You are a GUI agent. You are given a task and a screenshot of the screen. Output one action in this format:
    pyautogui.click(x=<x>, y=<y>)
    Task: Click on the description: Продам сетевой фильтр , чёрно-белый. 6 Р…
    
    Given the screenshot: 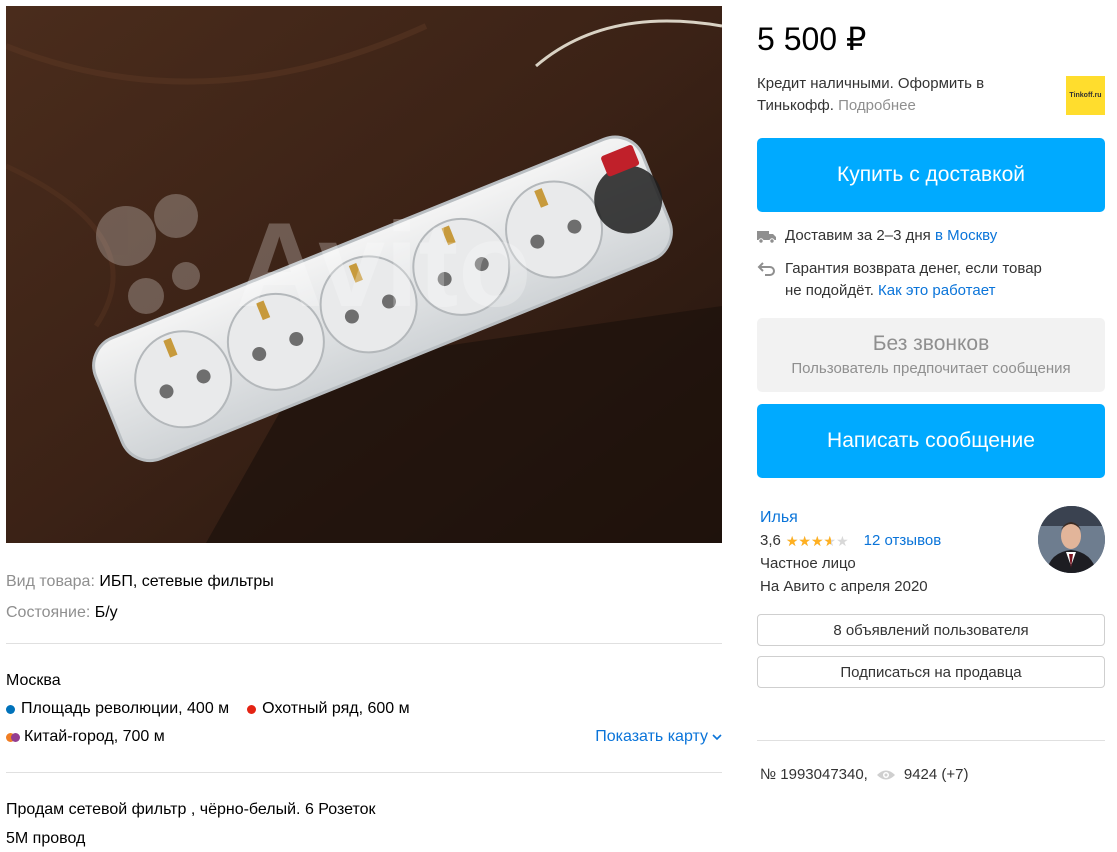 What is the action you would take?
    pyautogui.click(x=364, y=823)
    